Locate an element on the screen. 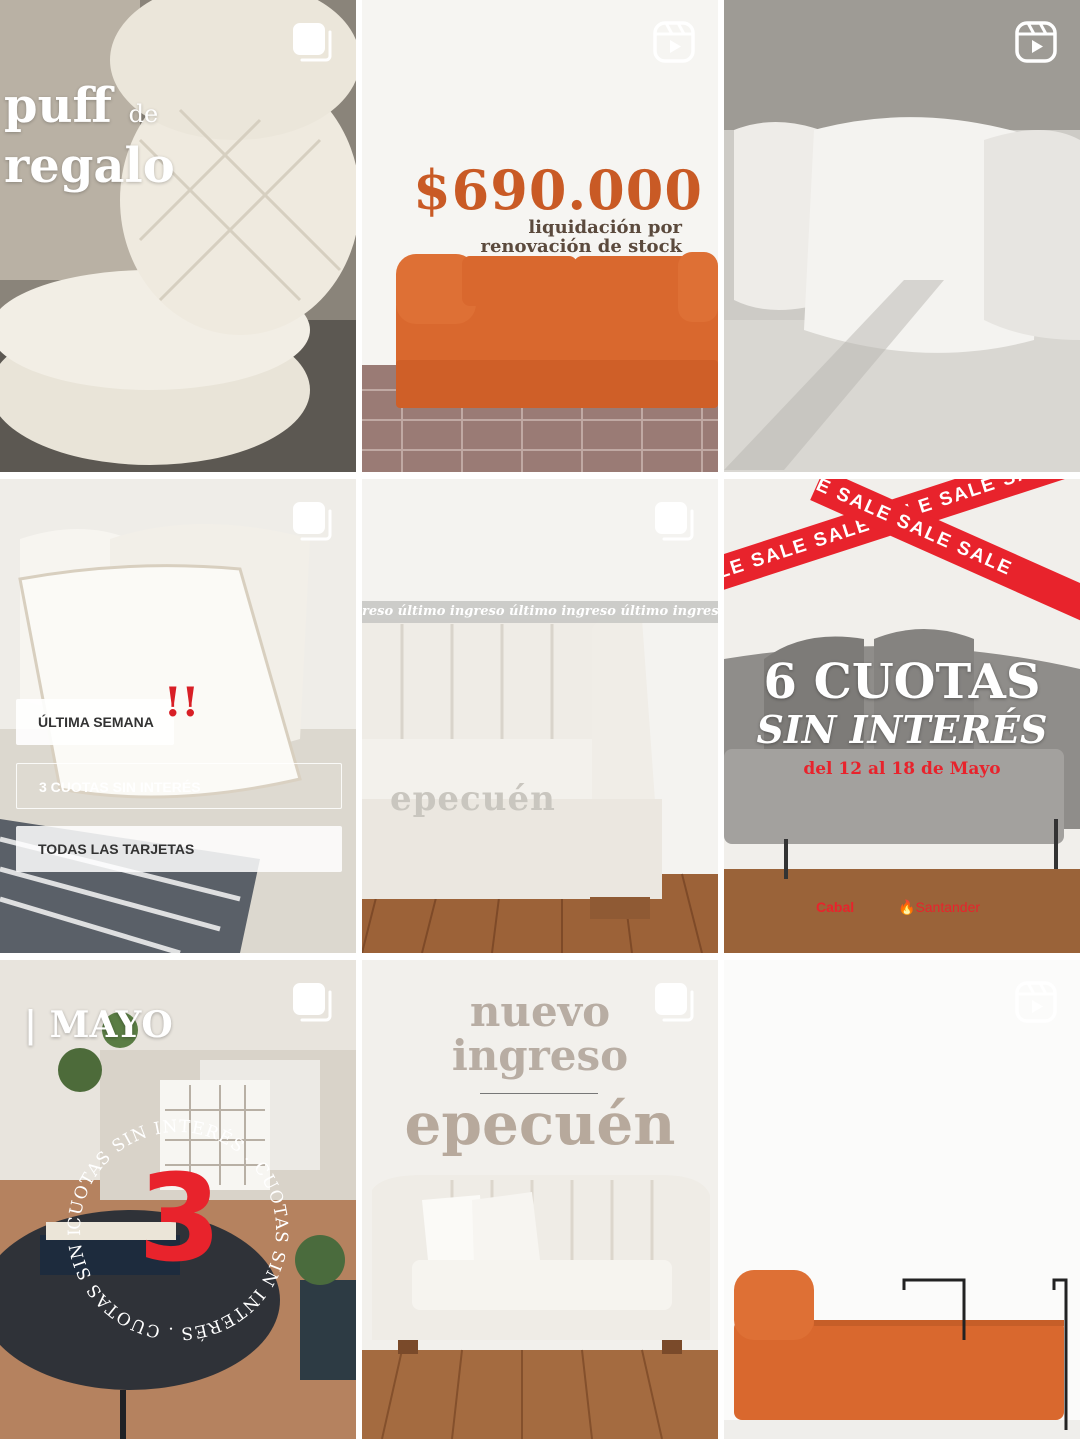 The image size is (1080, 1439). post-5-brand: epecuén is located at coordinates (473, 799).